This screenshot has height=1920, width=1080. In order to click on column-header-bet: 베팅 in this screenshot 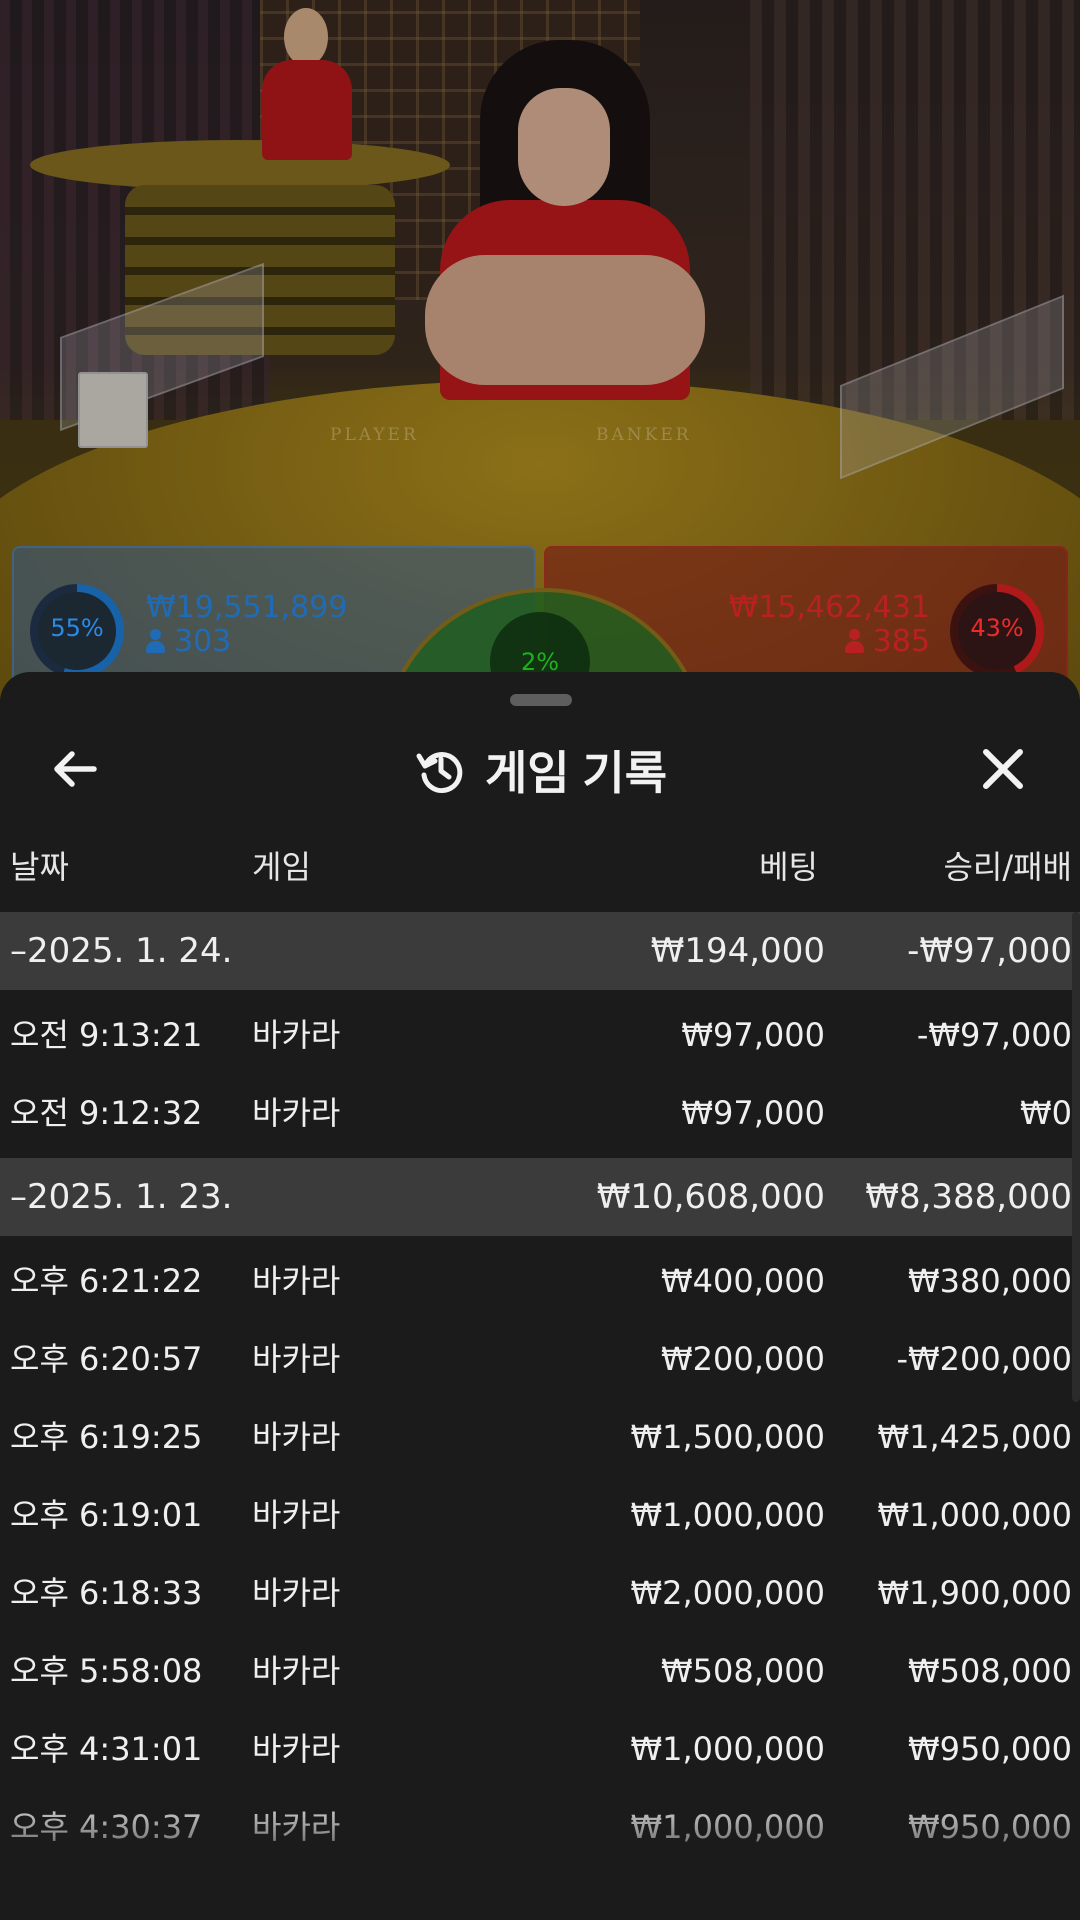, I will do `click(788, 867)`.